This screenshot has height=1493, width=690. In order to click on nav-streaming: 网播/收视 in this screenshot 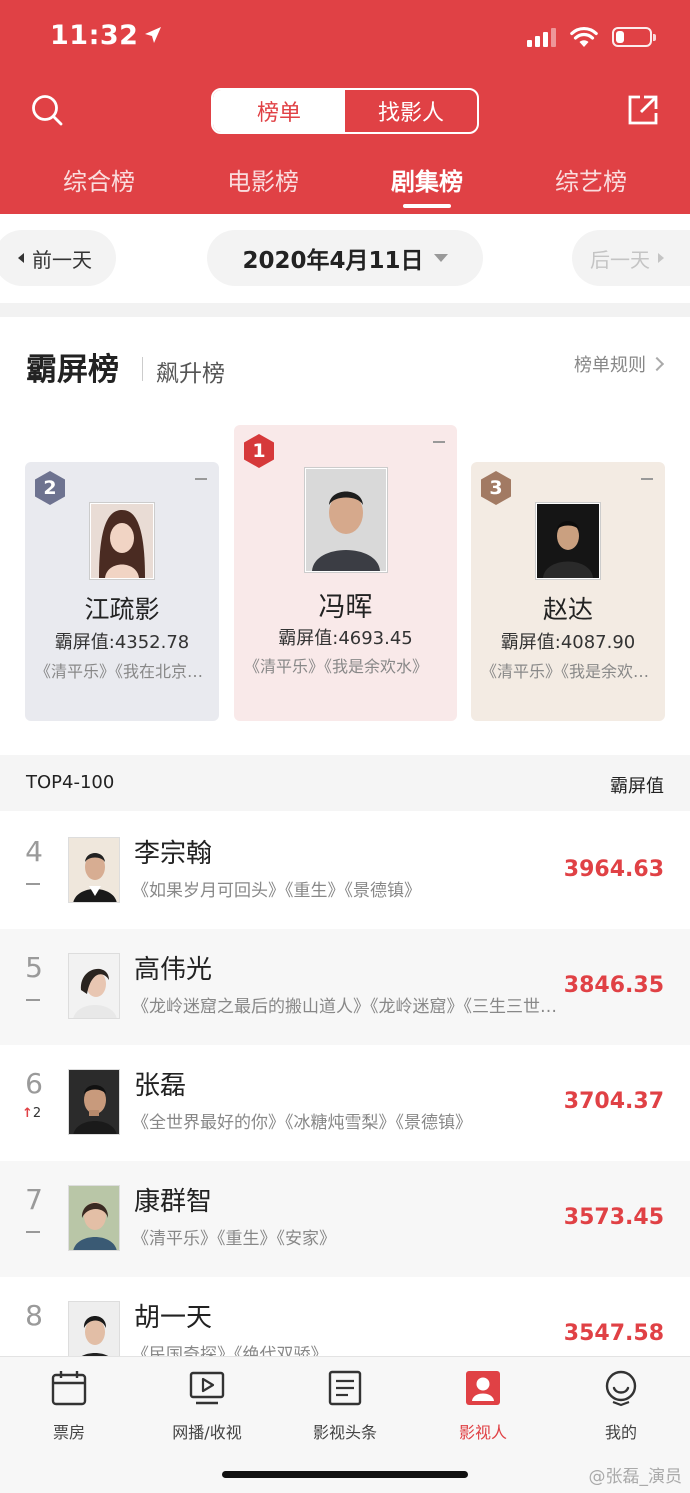, I will do `click(207, 1406)`.